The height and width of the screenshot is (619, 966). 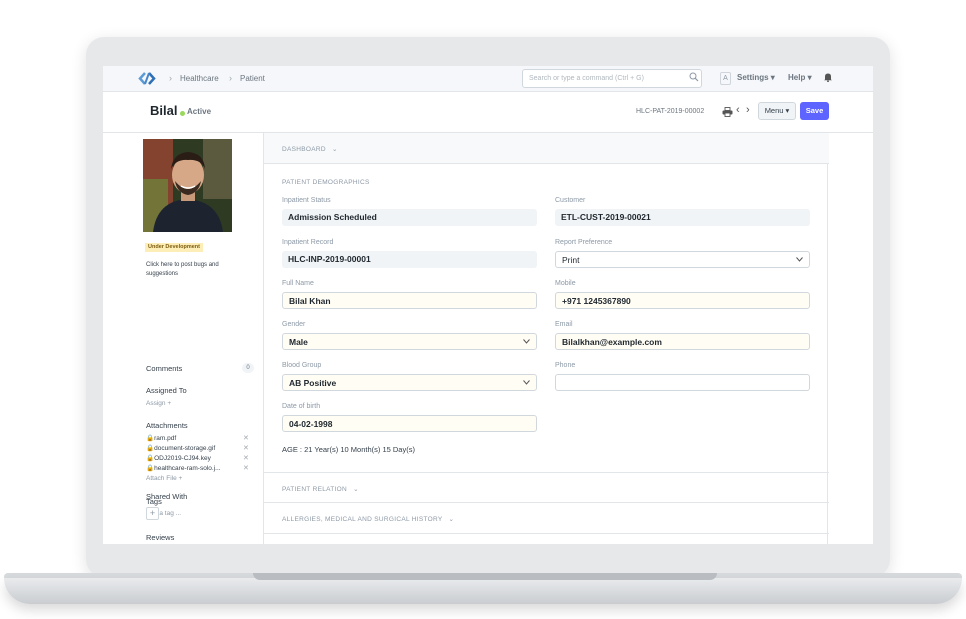 What do you see at coordinates (164, 110) in the screenshot?
I see `page-title: Bilal` at bounding box center [164, 110].